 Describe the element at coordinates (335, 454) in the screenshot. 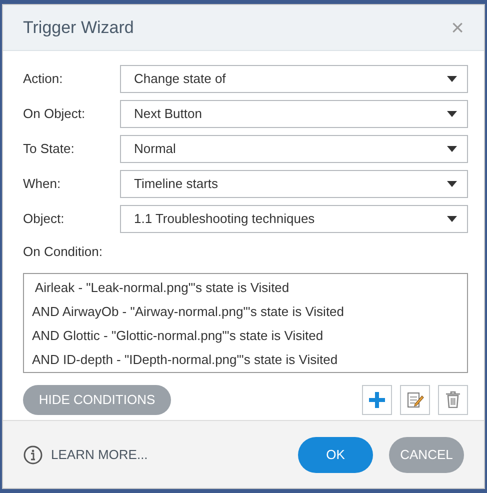

I see `ok-button: OK` at that location.